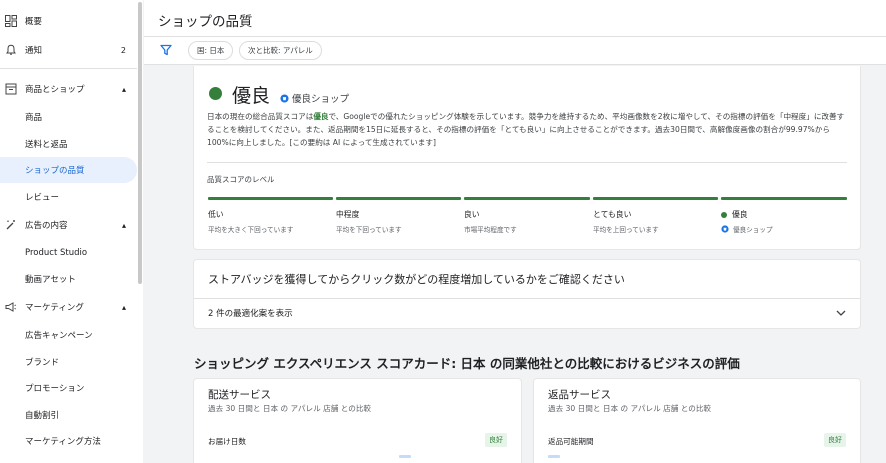  I want to click on level-name-low: 低い, so click(216, 214).